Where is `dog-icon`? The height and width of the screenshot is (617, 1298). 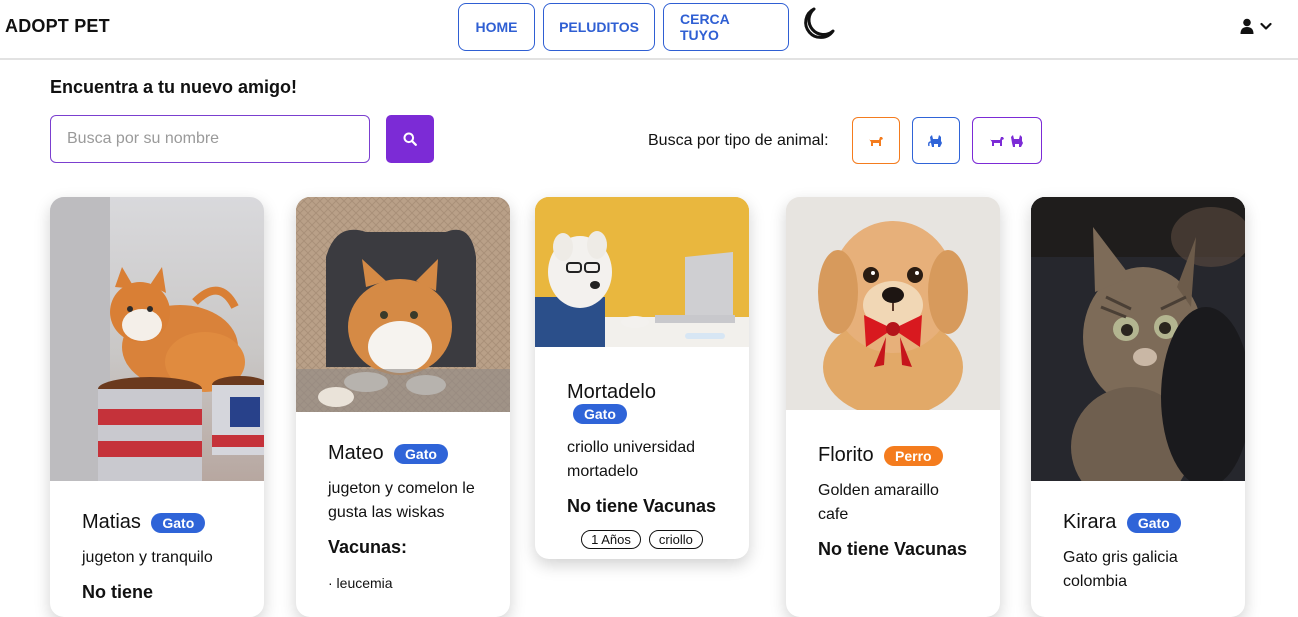
dog-icon is located at coordinates (876, 141).